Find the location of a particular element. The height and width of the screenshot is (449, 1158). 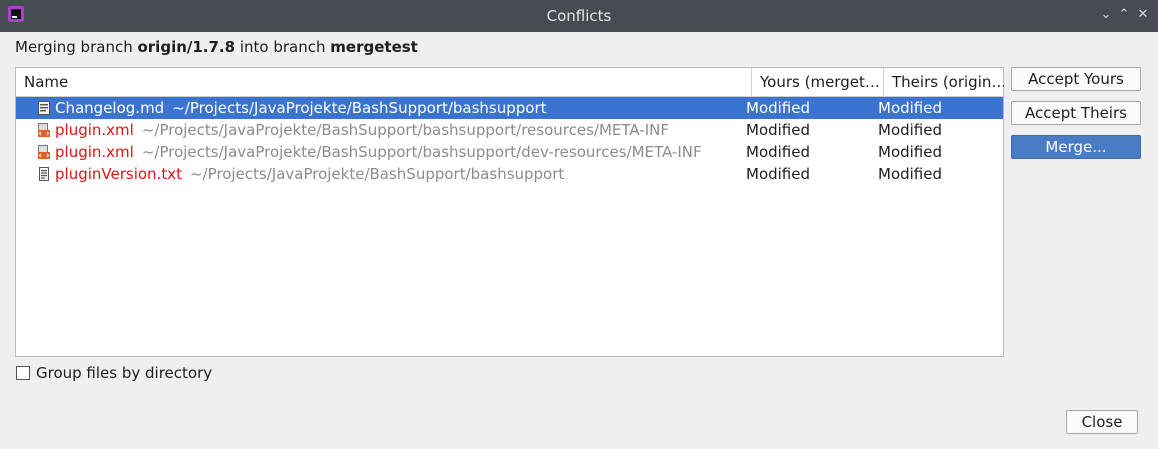

accept-yours-button: Accept Yours is located at coordinates (1076, 79).